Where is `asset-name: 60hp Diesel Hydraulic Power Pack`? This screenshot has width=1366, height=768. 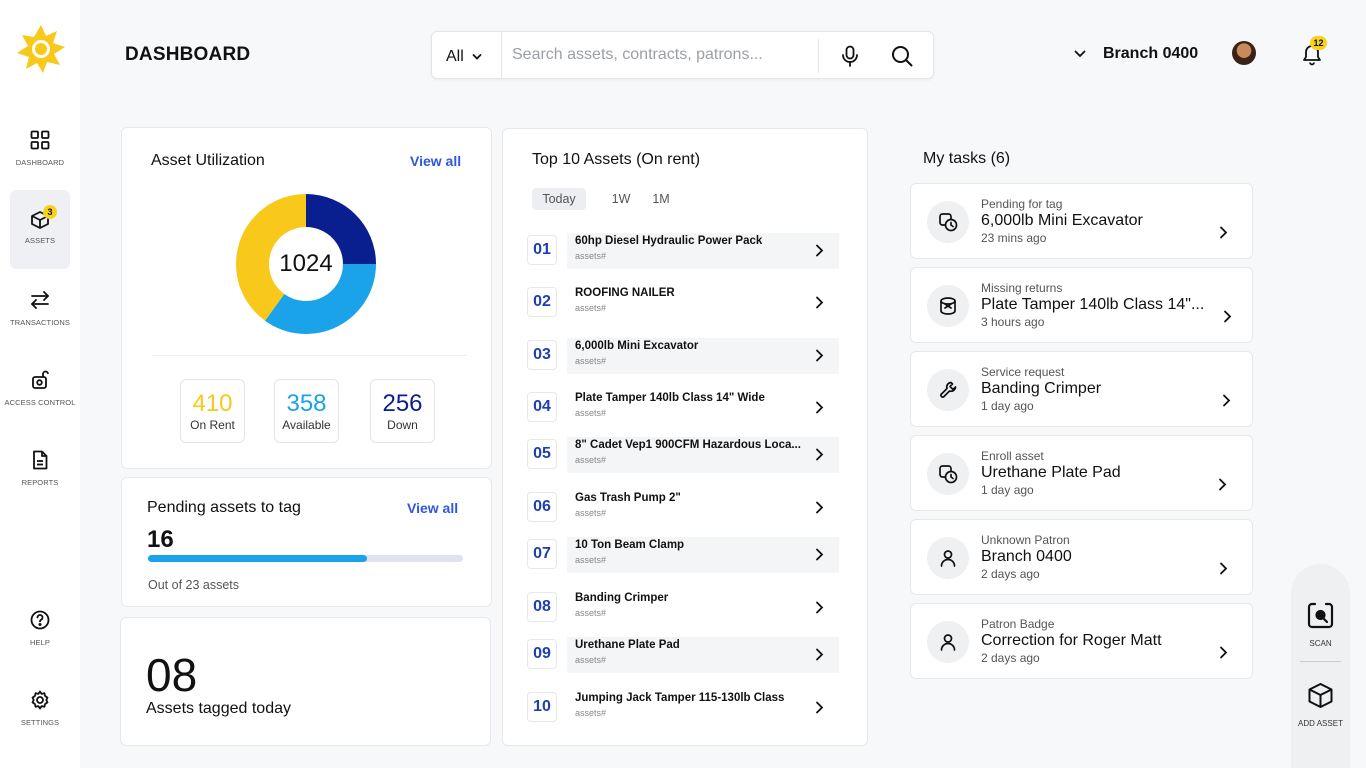
asset-name: 60hp Diesel Hydraulic Power Pack is located at coordinates (669, 241).